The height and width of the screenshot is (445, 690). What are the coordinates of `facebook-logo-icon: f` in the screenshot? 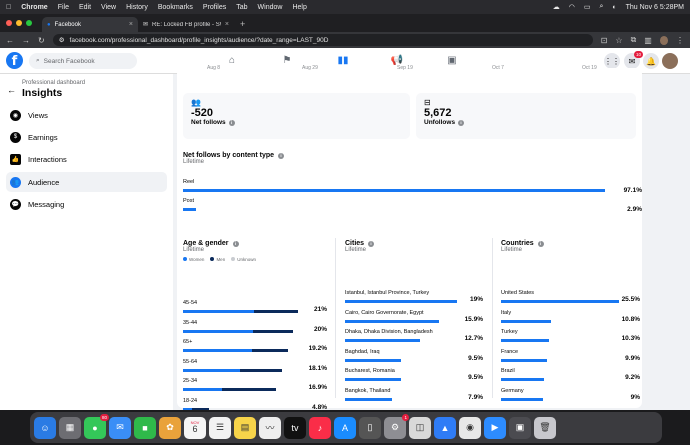 It's located at (14, 60).